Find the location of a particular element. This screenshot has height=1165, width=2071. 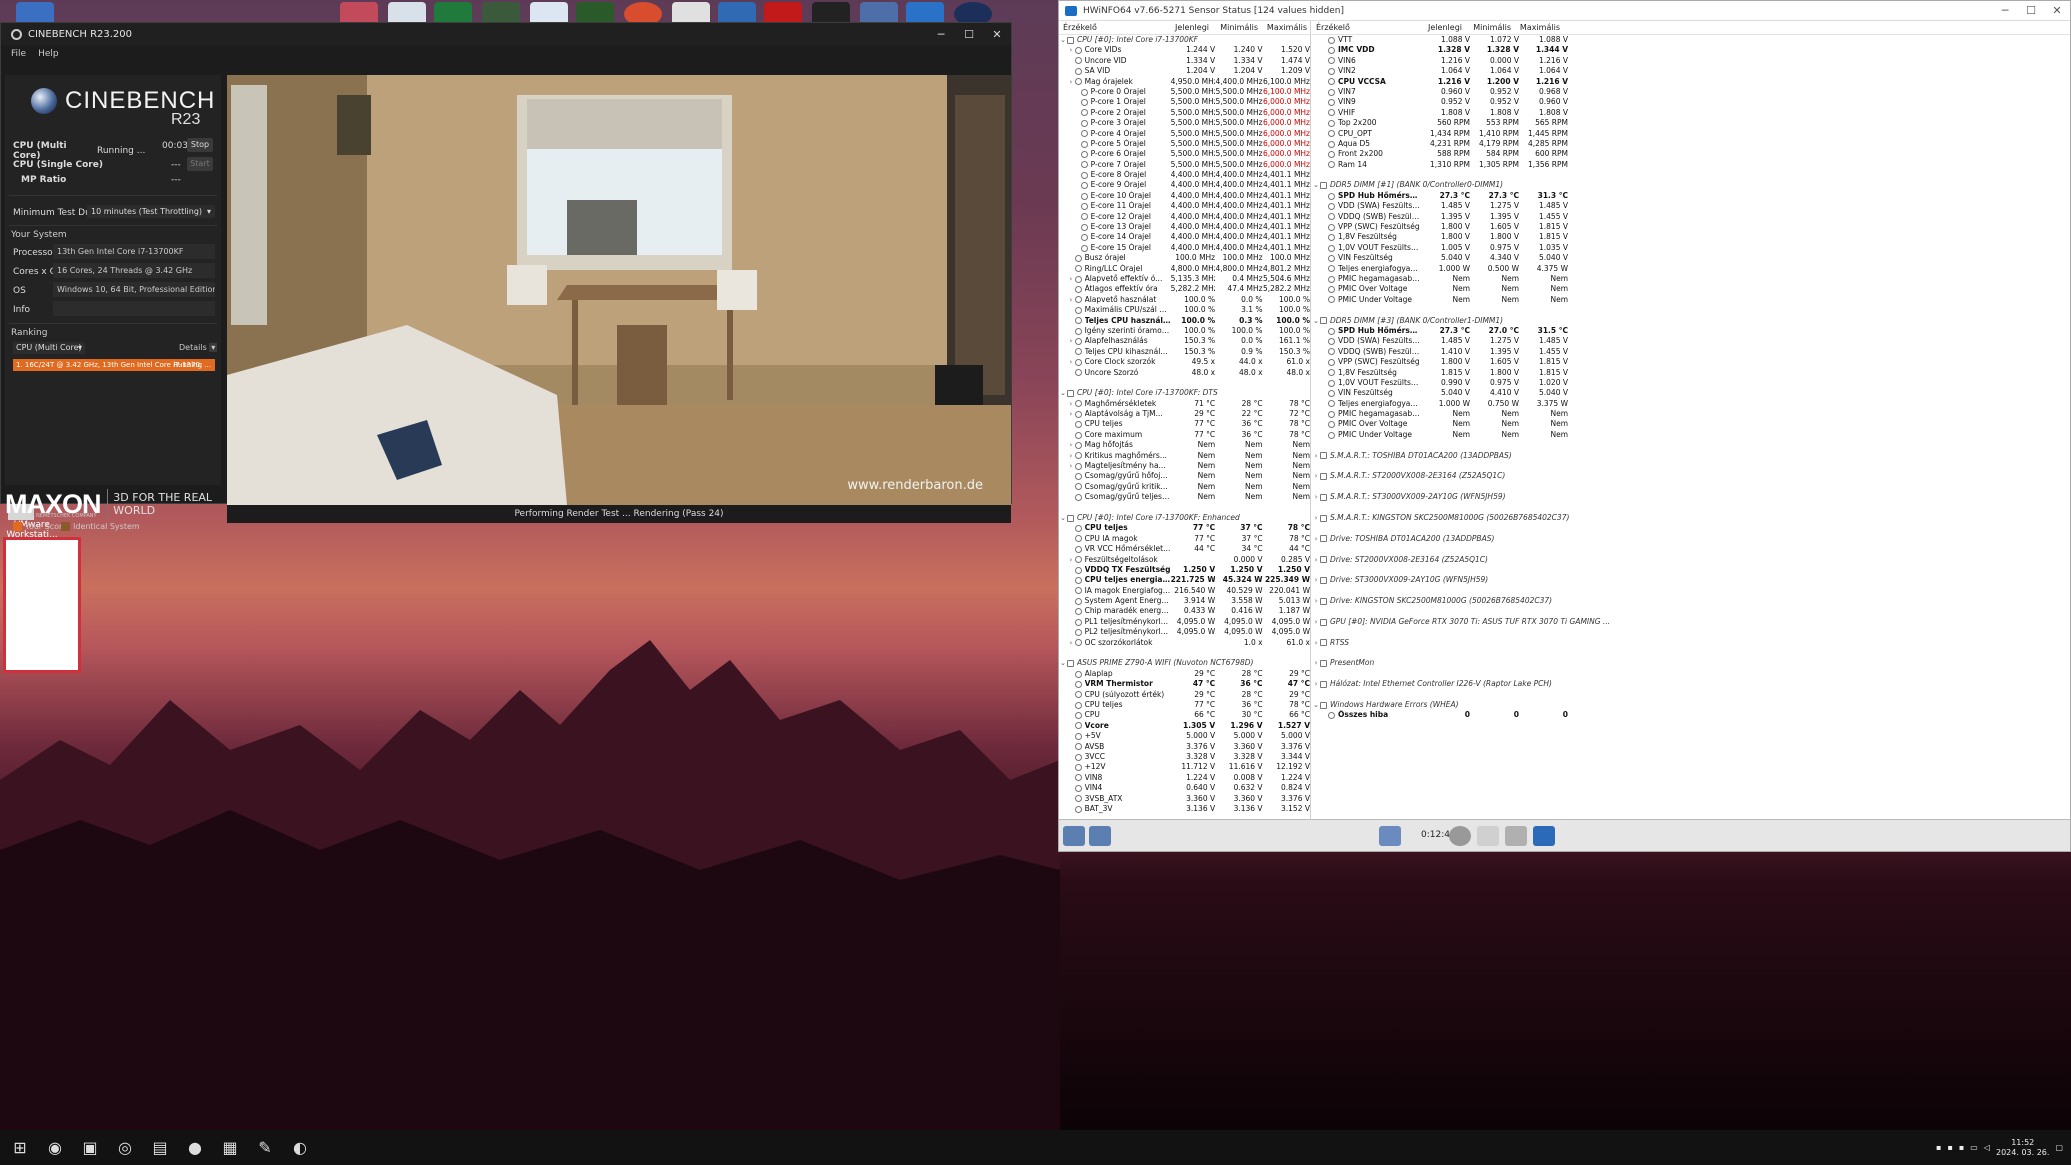

menu-file: File is located at coordinates (18, 54).